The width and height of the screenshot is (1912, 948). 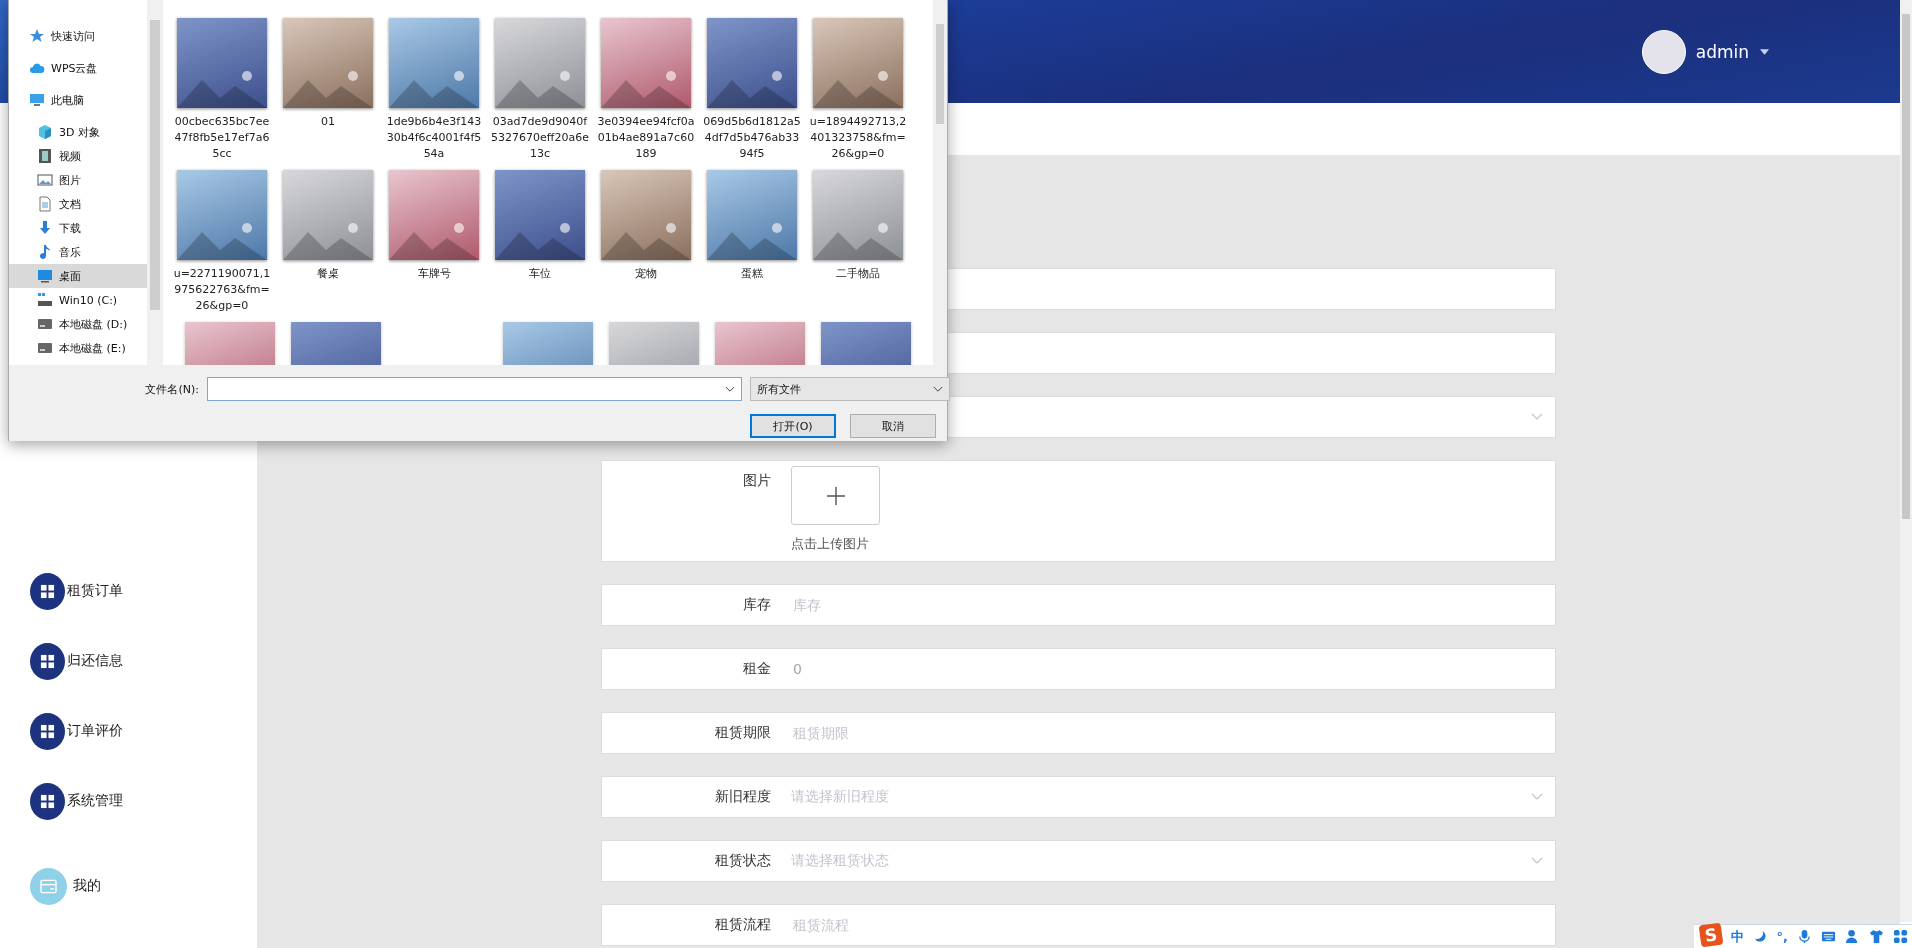 What do you see at coordinates (171, 389) in the screenshot?
I see `file-name-label: 文件名(N):` at bounding box center [171, 389].